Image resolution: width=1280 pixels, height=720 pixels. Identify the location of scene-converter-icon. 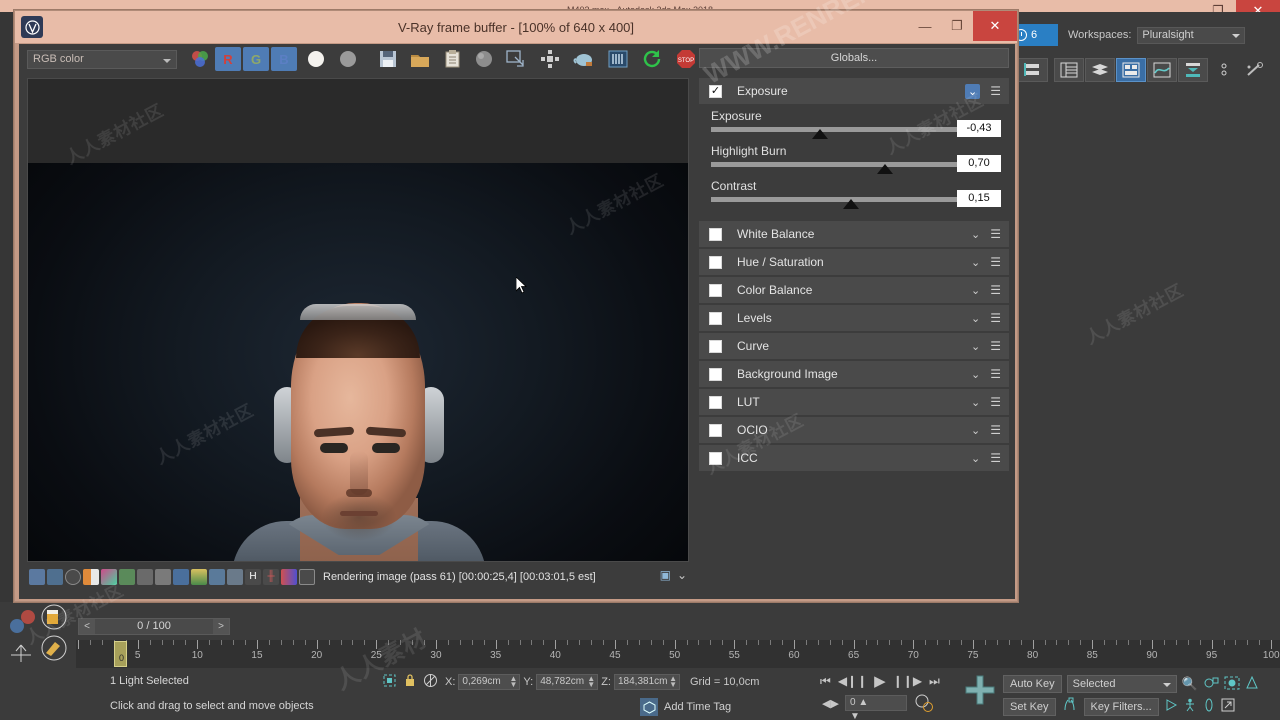
(1255, 70).